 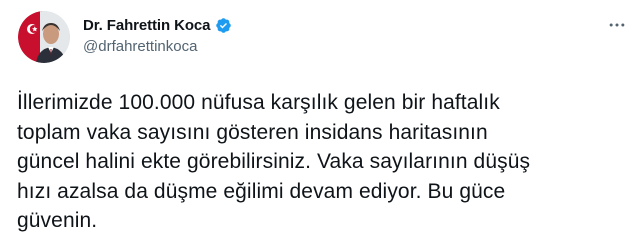 I want to click on author-handle: @drfahrettinkoca, so click(x=140, y=46).